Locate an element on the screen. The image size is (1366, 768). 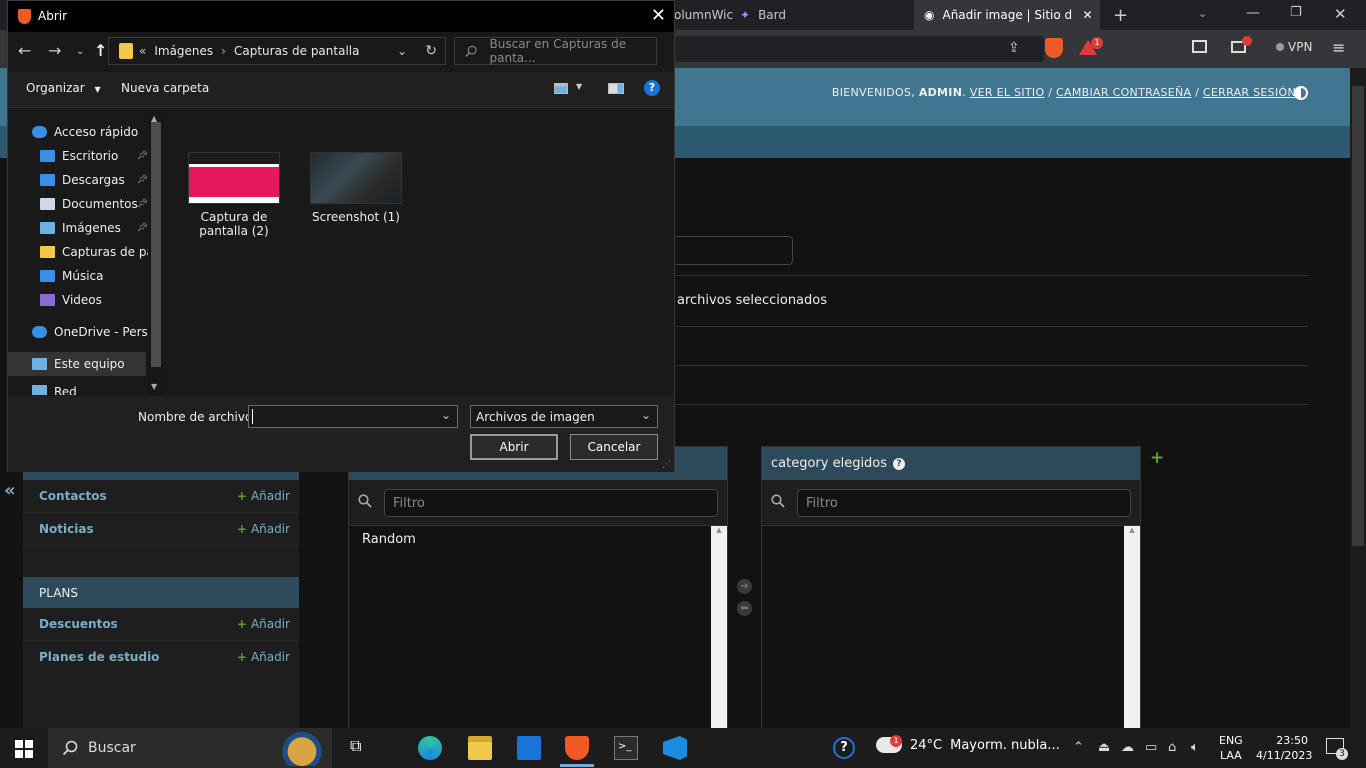
theme-toggle-icon is located at coordinates (1301, 93).